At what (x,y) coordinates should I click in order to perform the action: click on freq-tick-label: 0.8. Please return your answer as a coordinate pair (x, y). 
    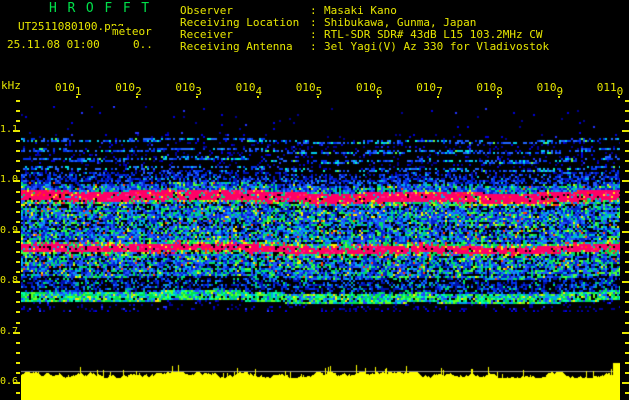
    Looking at the image, I should click on (9, 280).